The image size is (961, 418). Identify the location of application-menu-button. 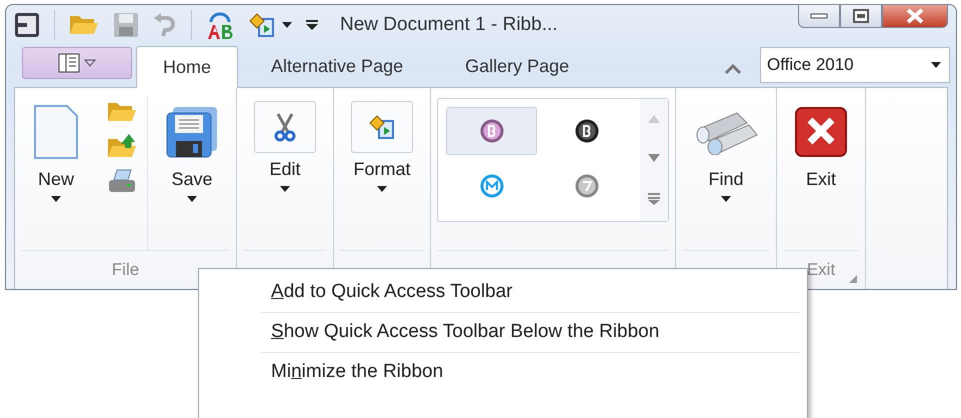
(77, 63).